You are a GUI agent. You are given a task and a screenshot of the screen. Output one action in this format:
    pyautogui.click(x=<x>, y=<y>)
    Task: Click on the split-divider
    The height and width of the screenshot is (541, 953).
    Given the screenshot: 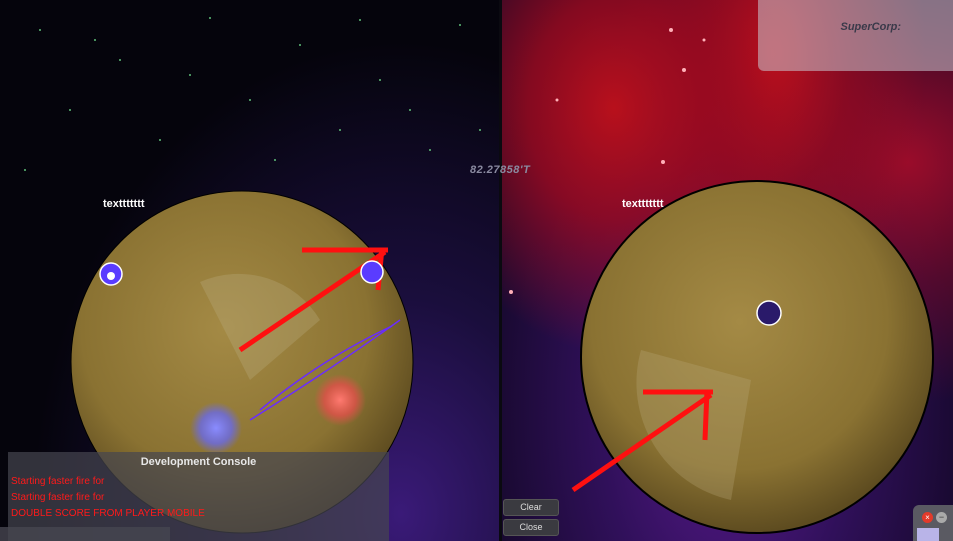 What is the action you would take?
    pyautogui.click(x=500, y=270)
    